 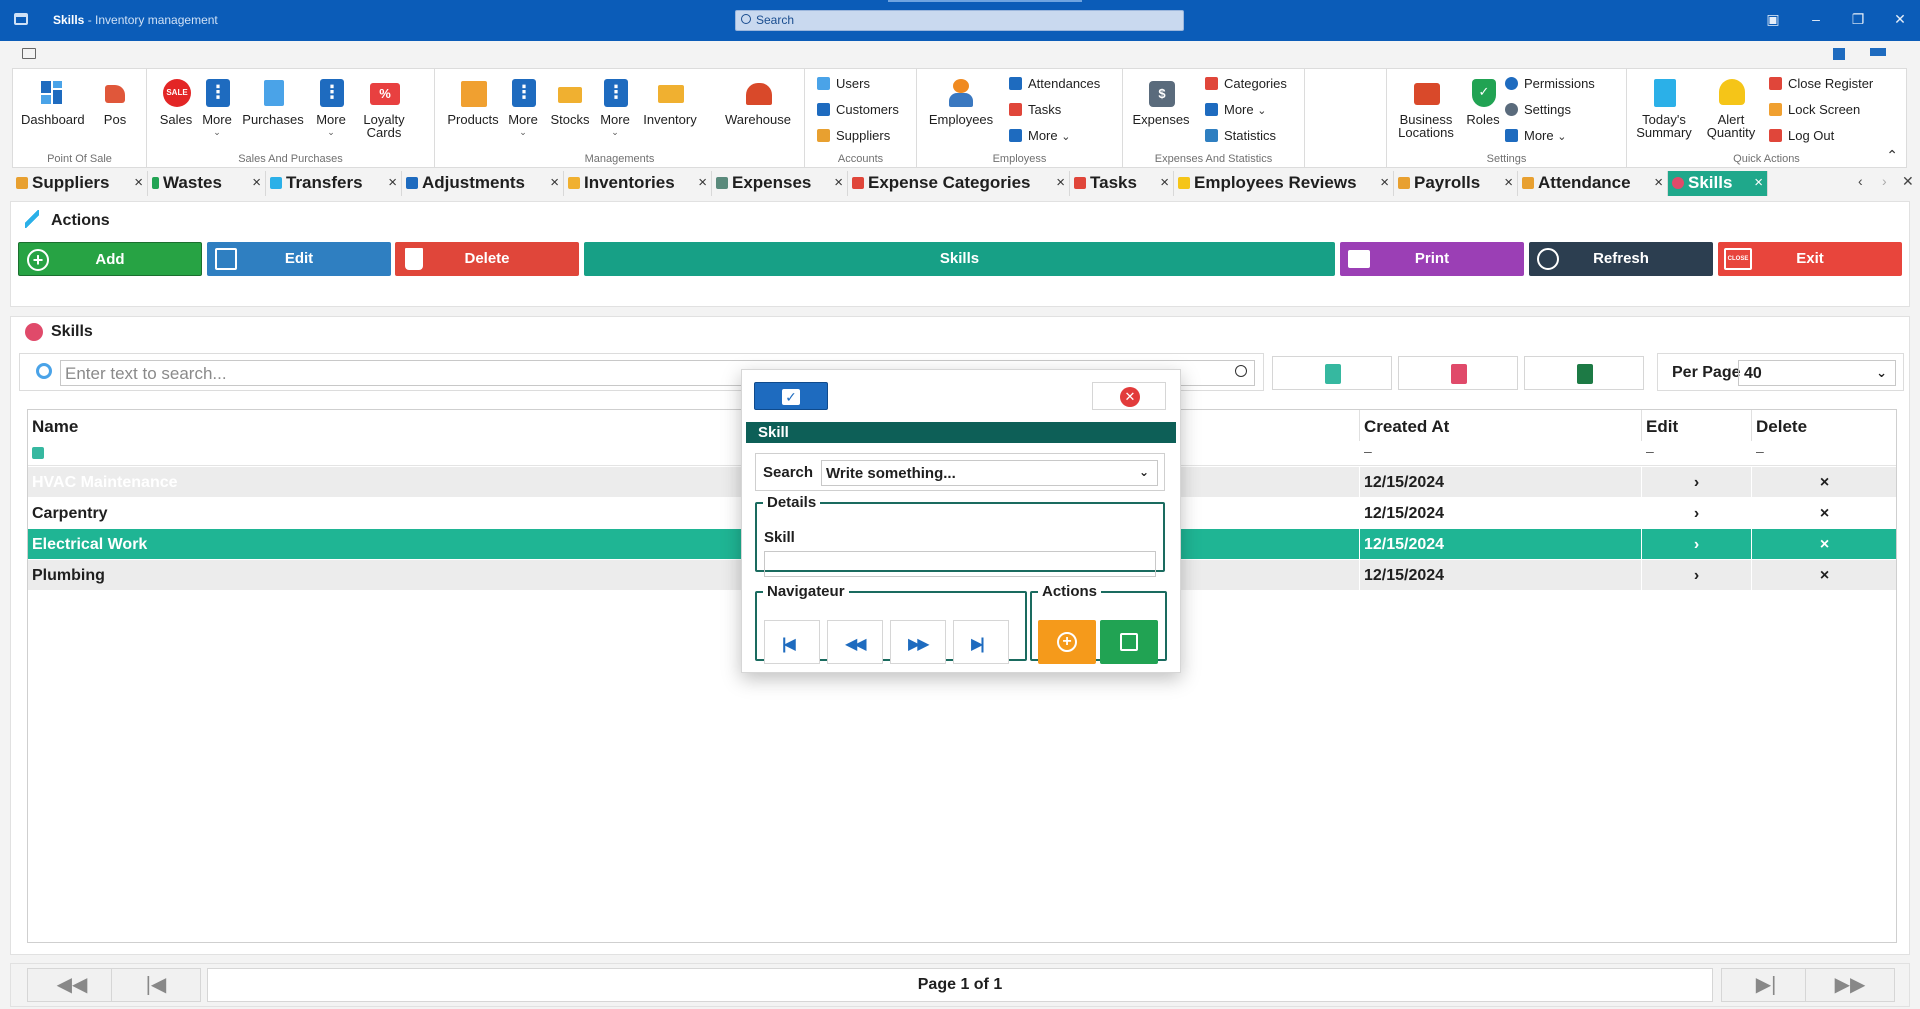 What do you see at coordinates (1718, 183) in the screenshot?
I see `tab-skills: Skills ×` at bounding box center [1718, 183].